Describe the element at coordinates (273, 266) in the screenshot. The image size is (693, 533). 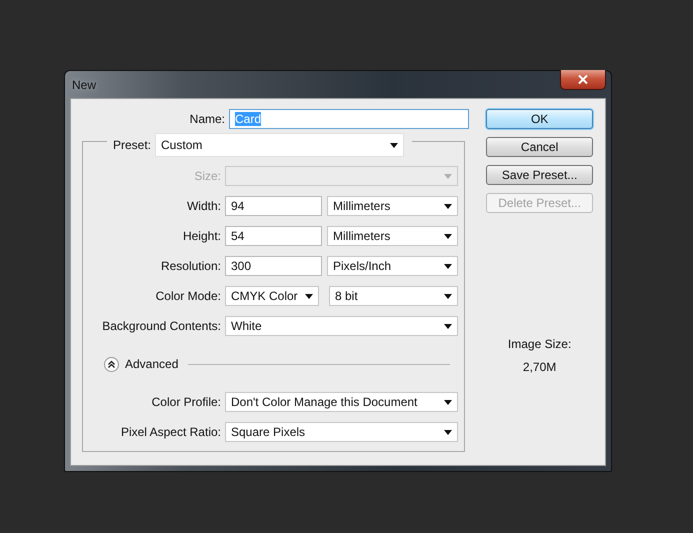
I see `input-field: 300` at that location.